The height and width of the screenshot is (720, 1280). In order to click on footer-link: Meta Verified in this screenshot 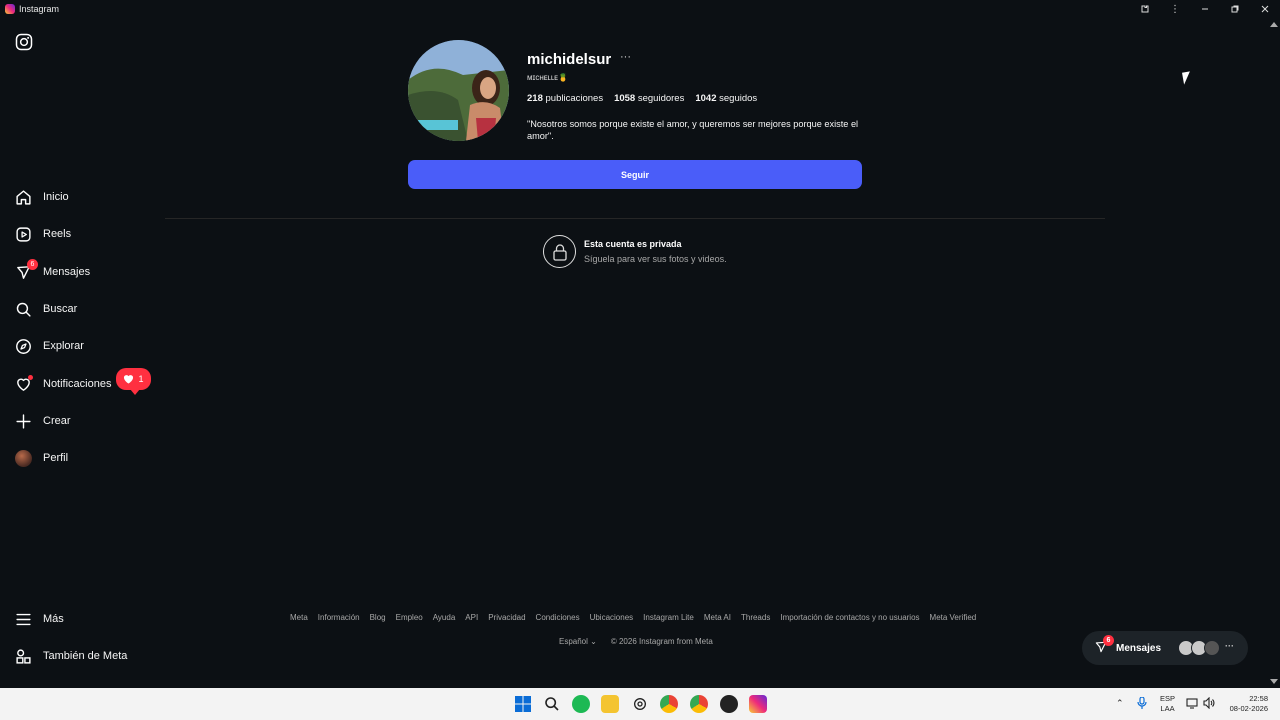, I will do `click(953, 617)`.